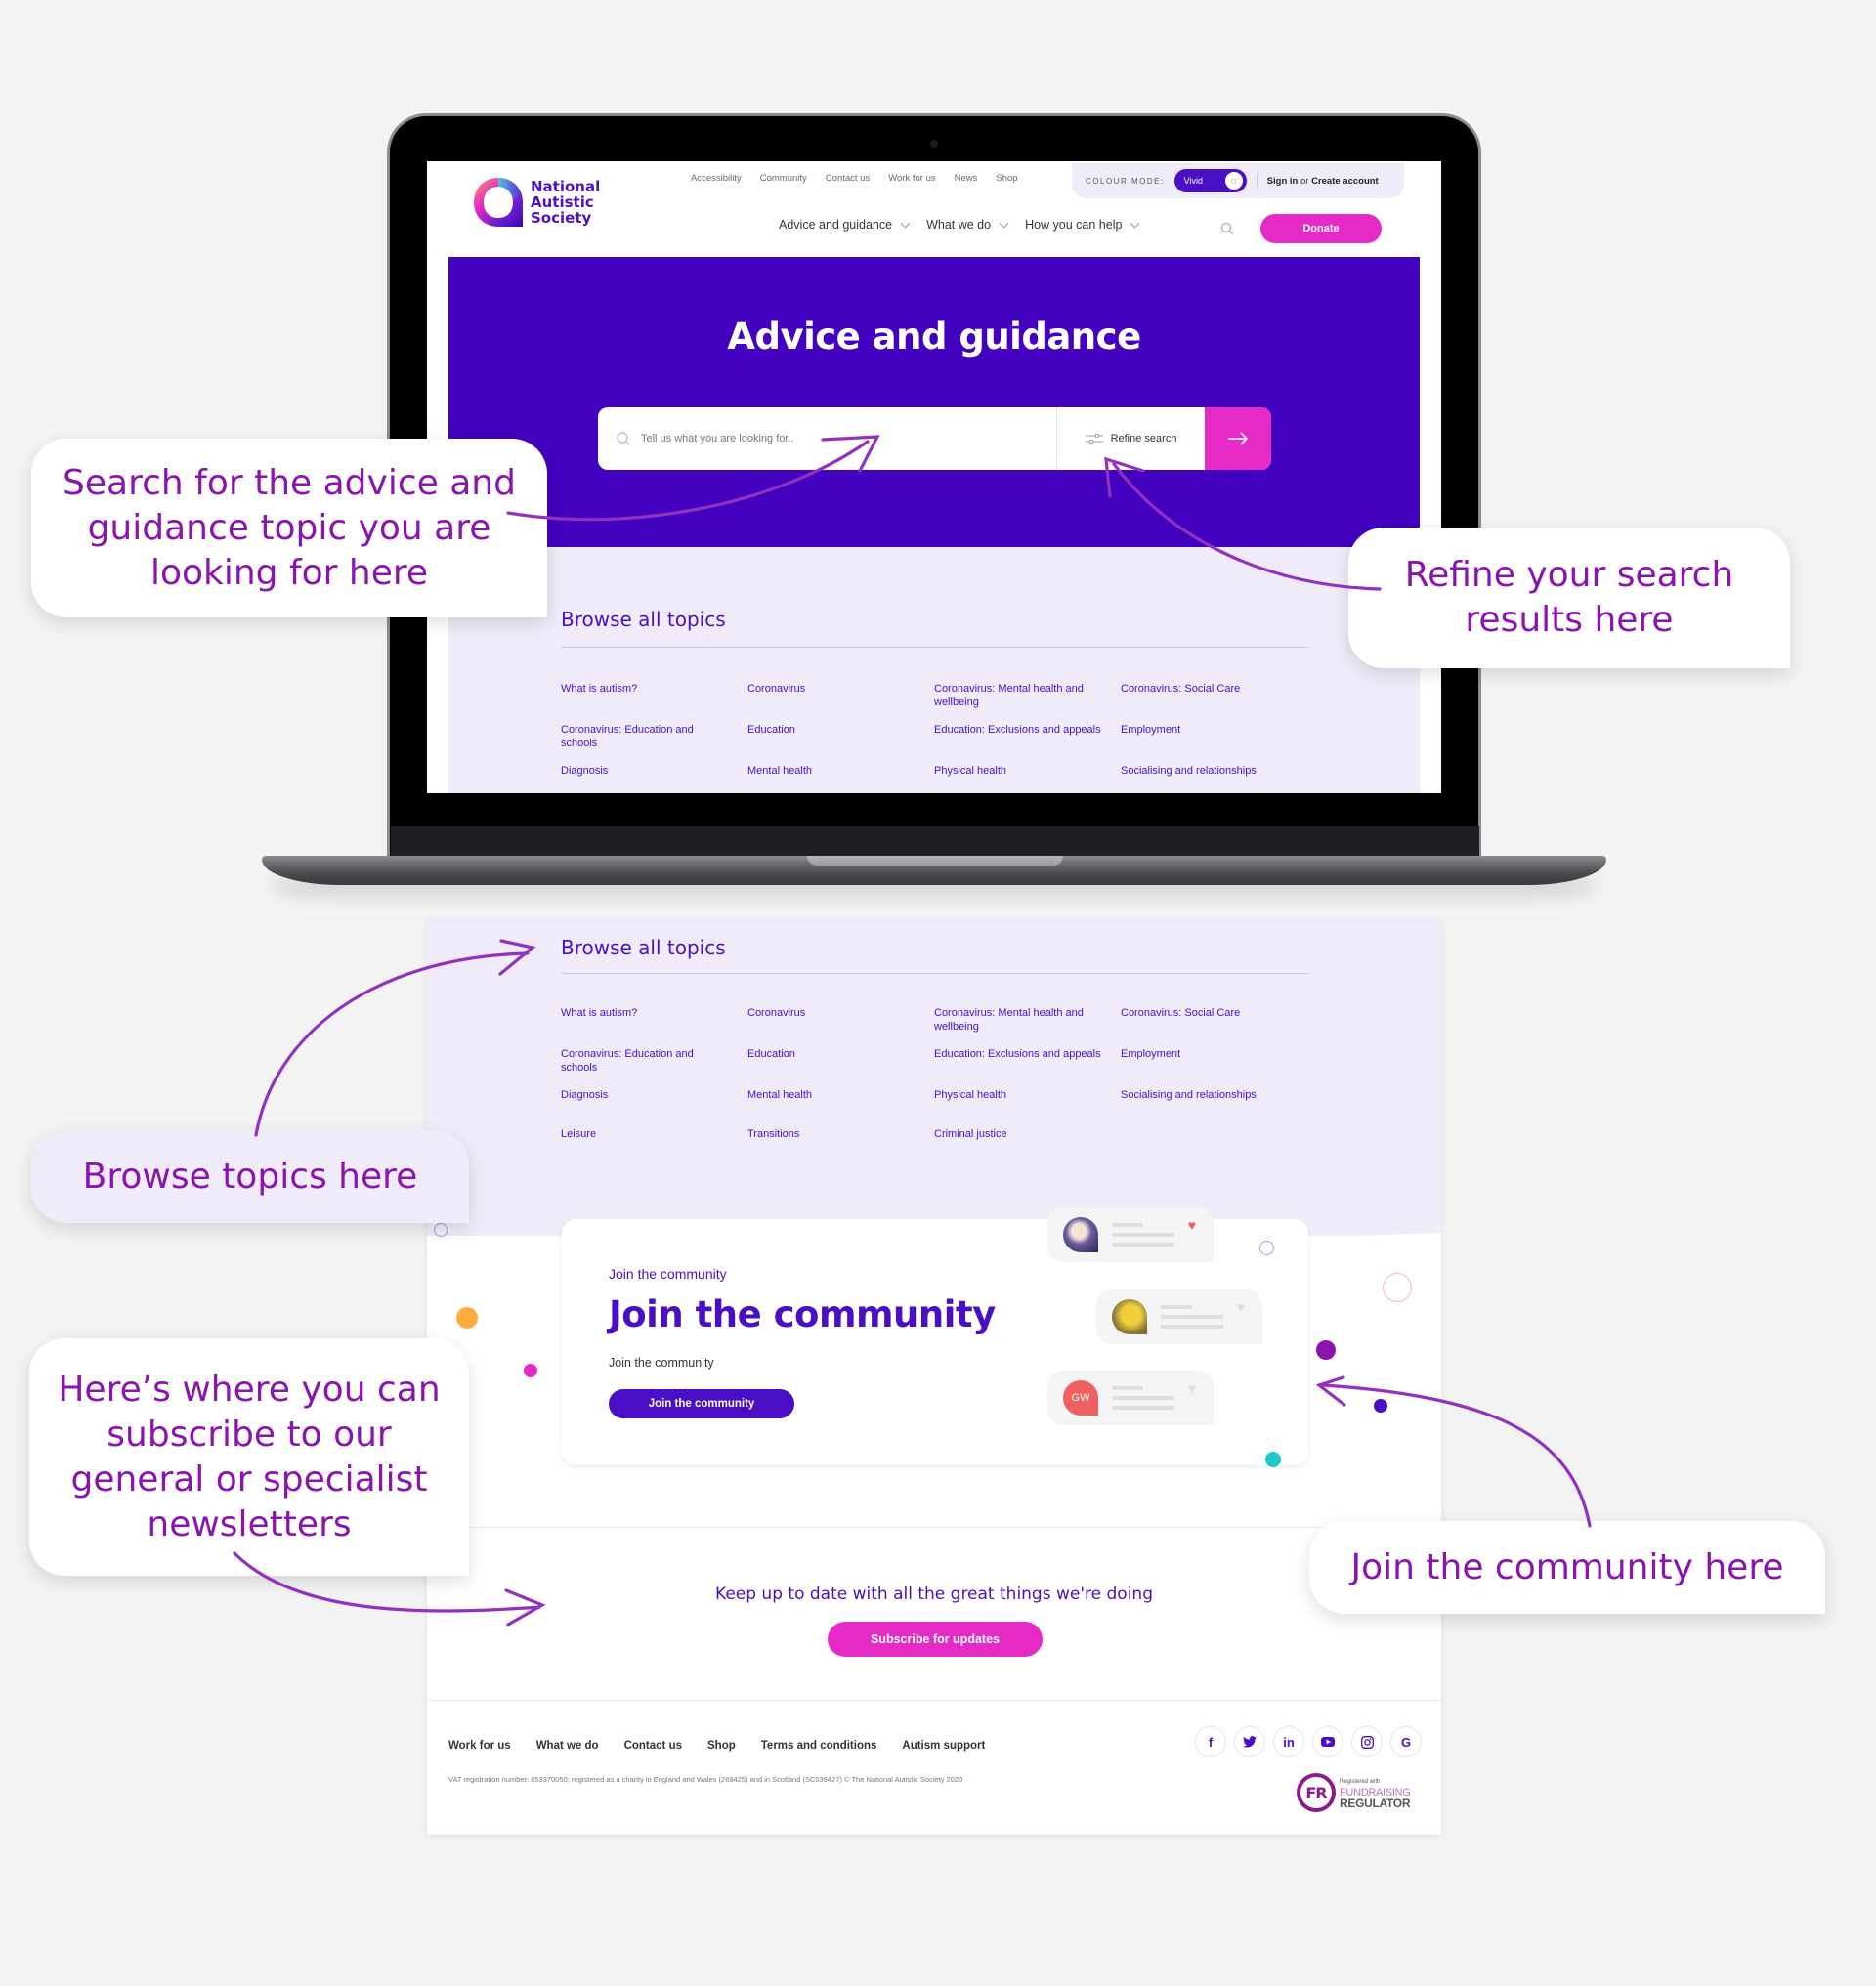 This screenshot has height=1986, width=1876. I want to click on util-link-news: News, so click(966, 178).